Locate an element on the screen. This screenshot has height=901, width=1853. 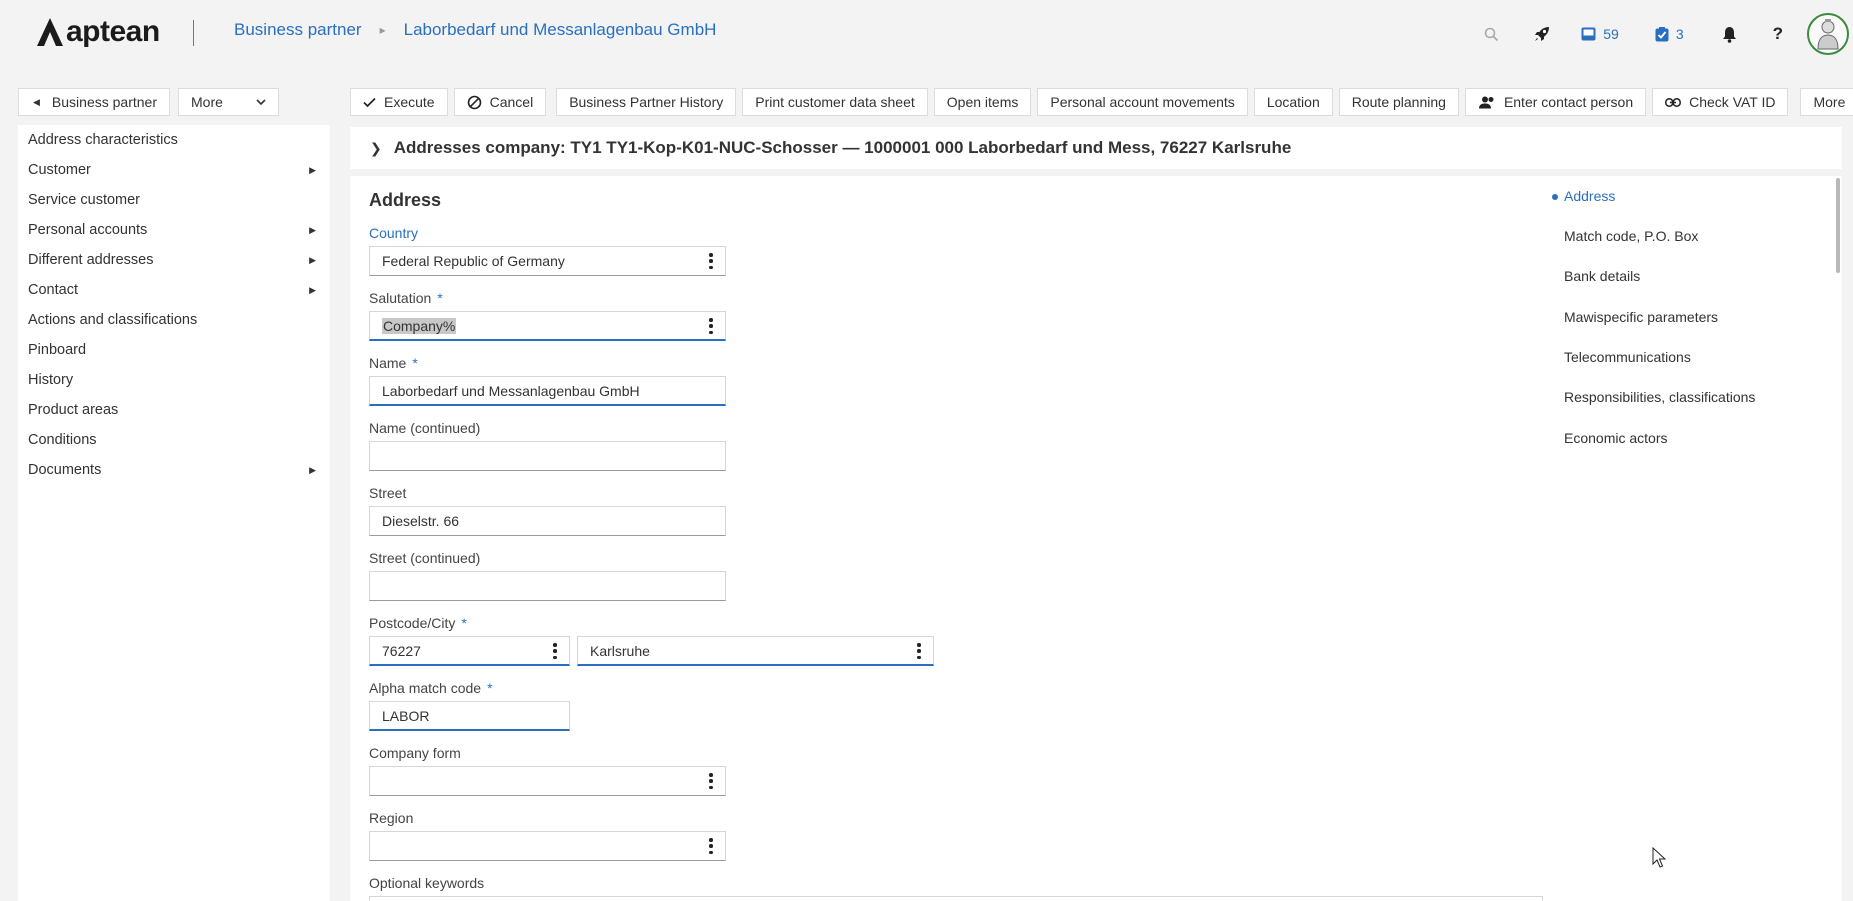
sidebar-item-actions-and-classifications: Actions and classifications is located at coordinates (174, 320).